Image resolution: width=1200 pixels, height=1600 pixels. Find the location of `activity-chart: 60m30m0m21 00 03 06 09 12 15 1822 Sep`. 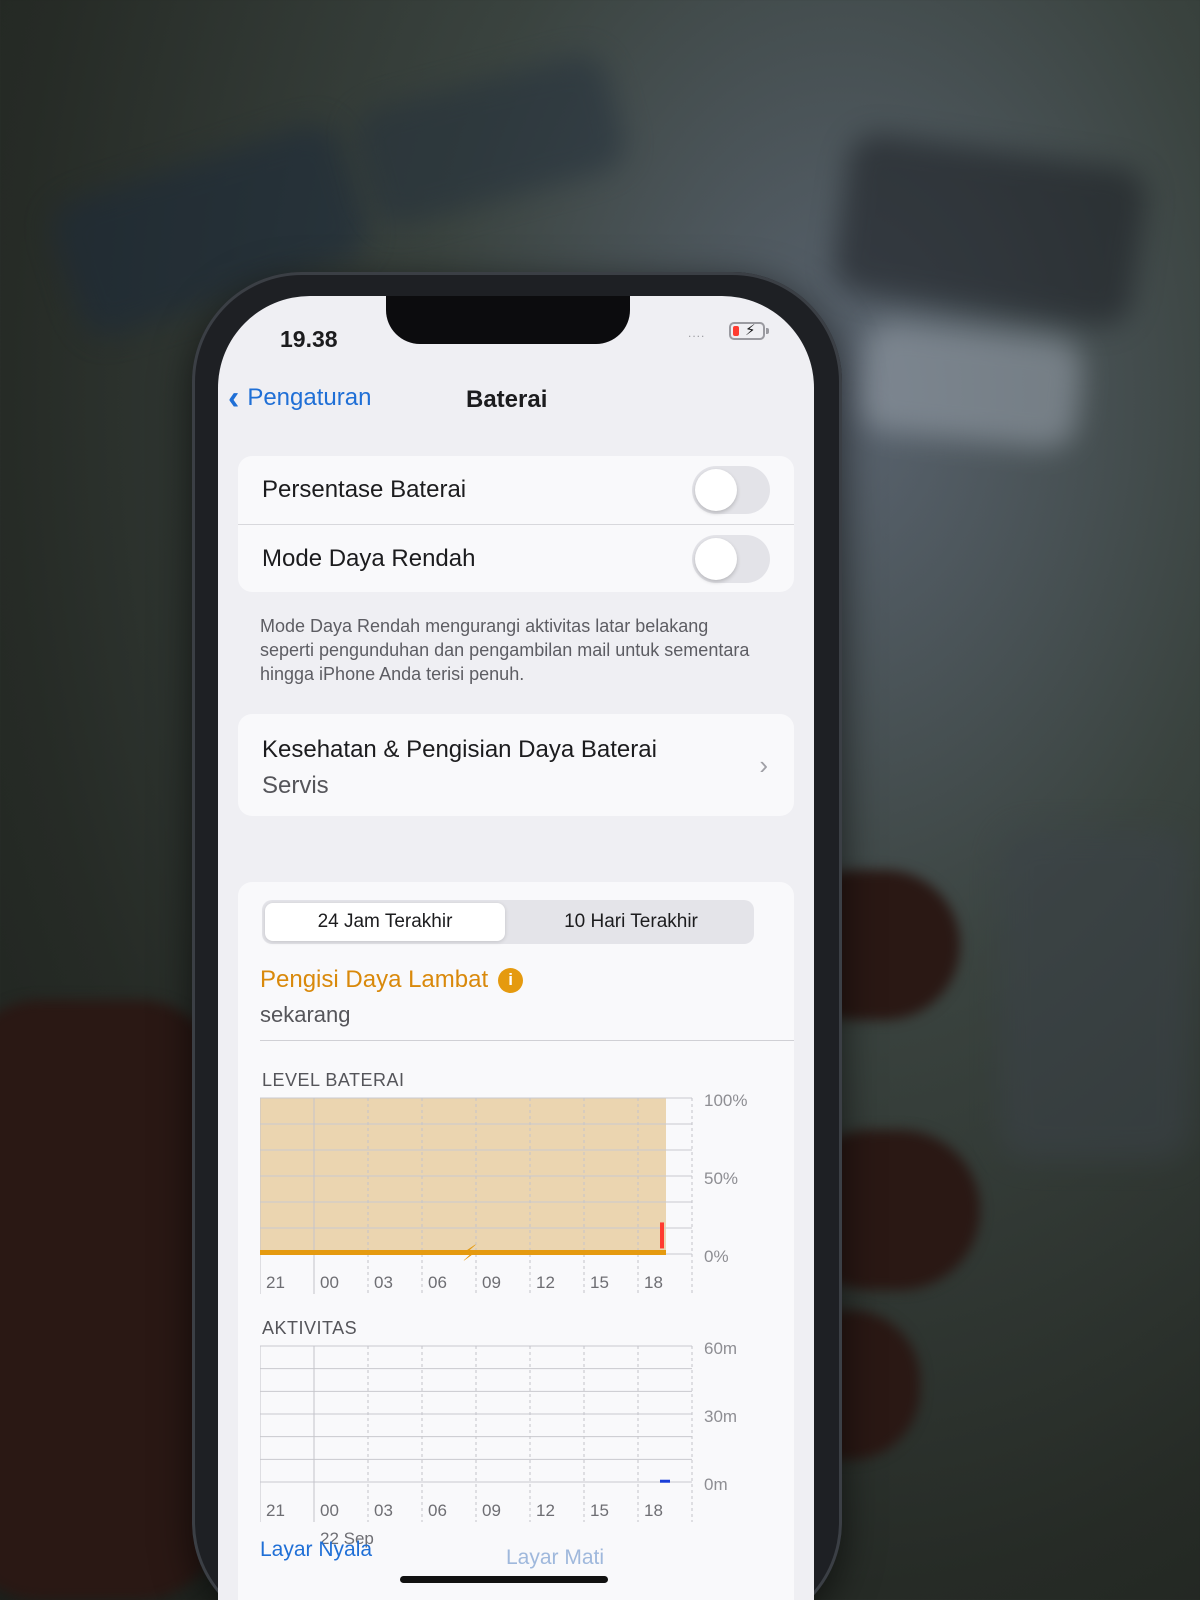

activity-chart: 60m30m0m21 00 03 06 09 12 15 1822 Sep is located at coordinates (498, 1444).